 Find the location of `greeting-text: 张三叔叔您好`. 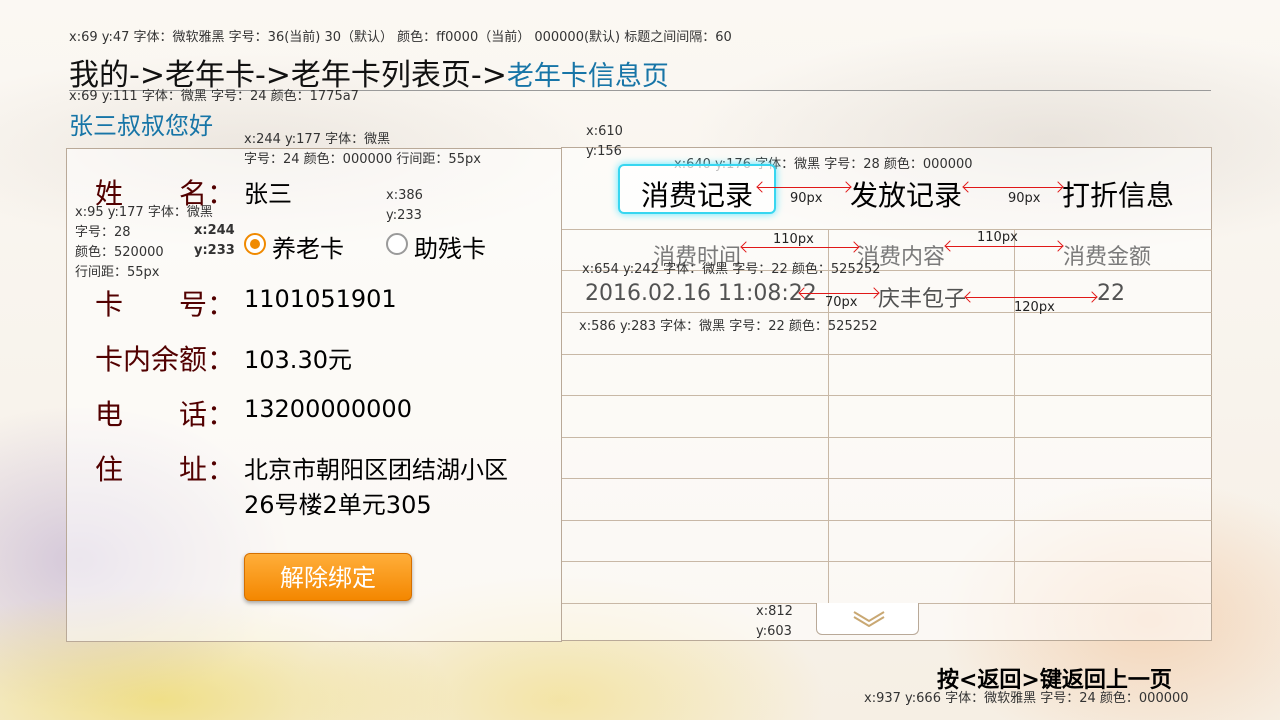

greeting-text: 张三叔叔您好 is located at coordinates (141, 126).